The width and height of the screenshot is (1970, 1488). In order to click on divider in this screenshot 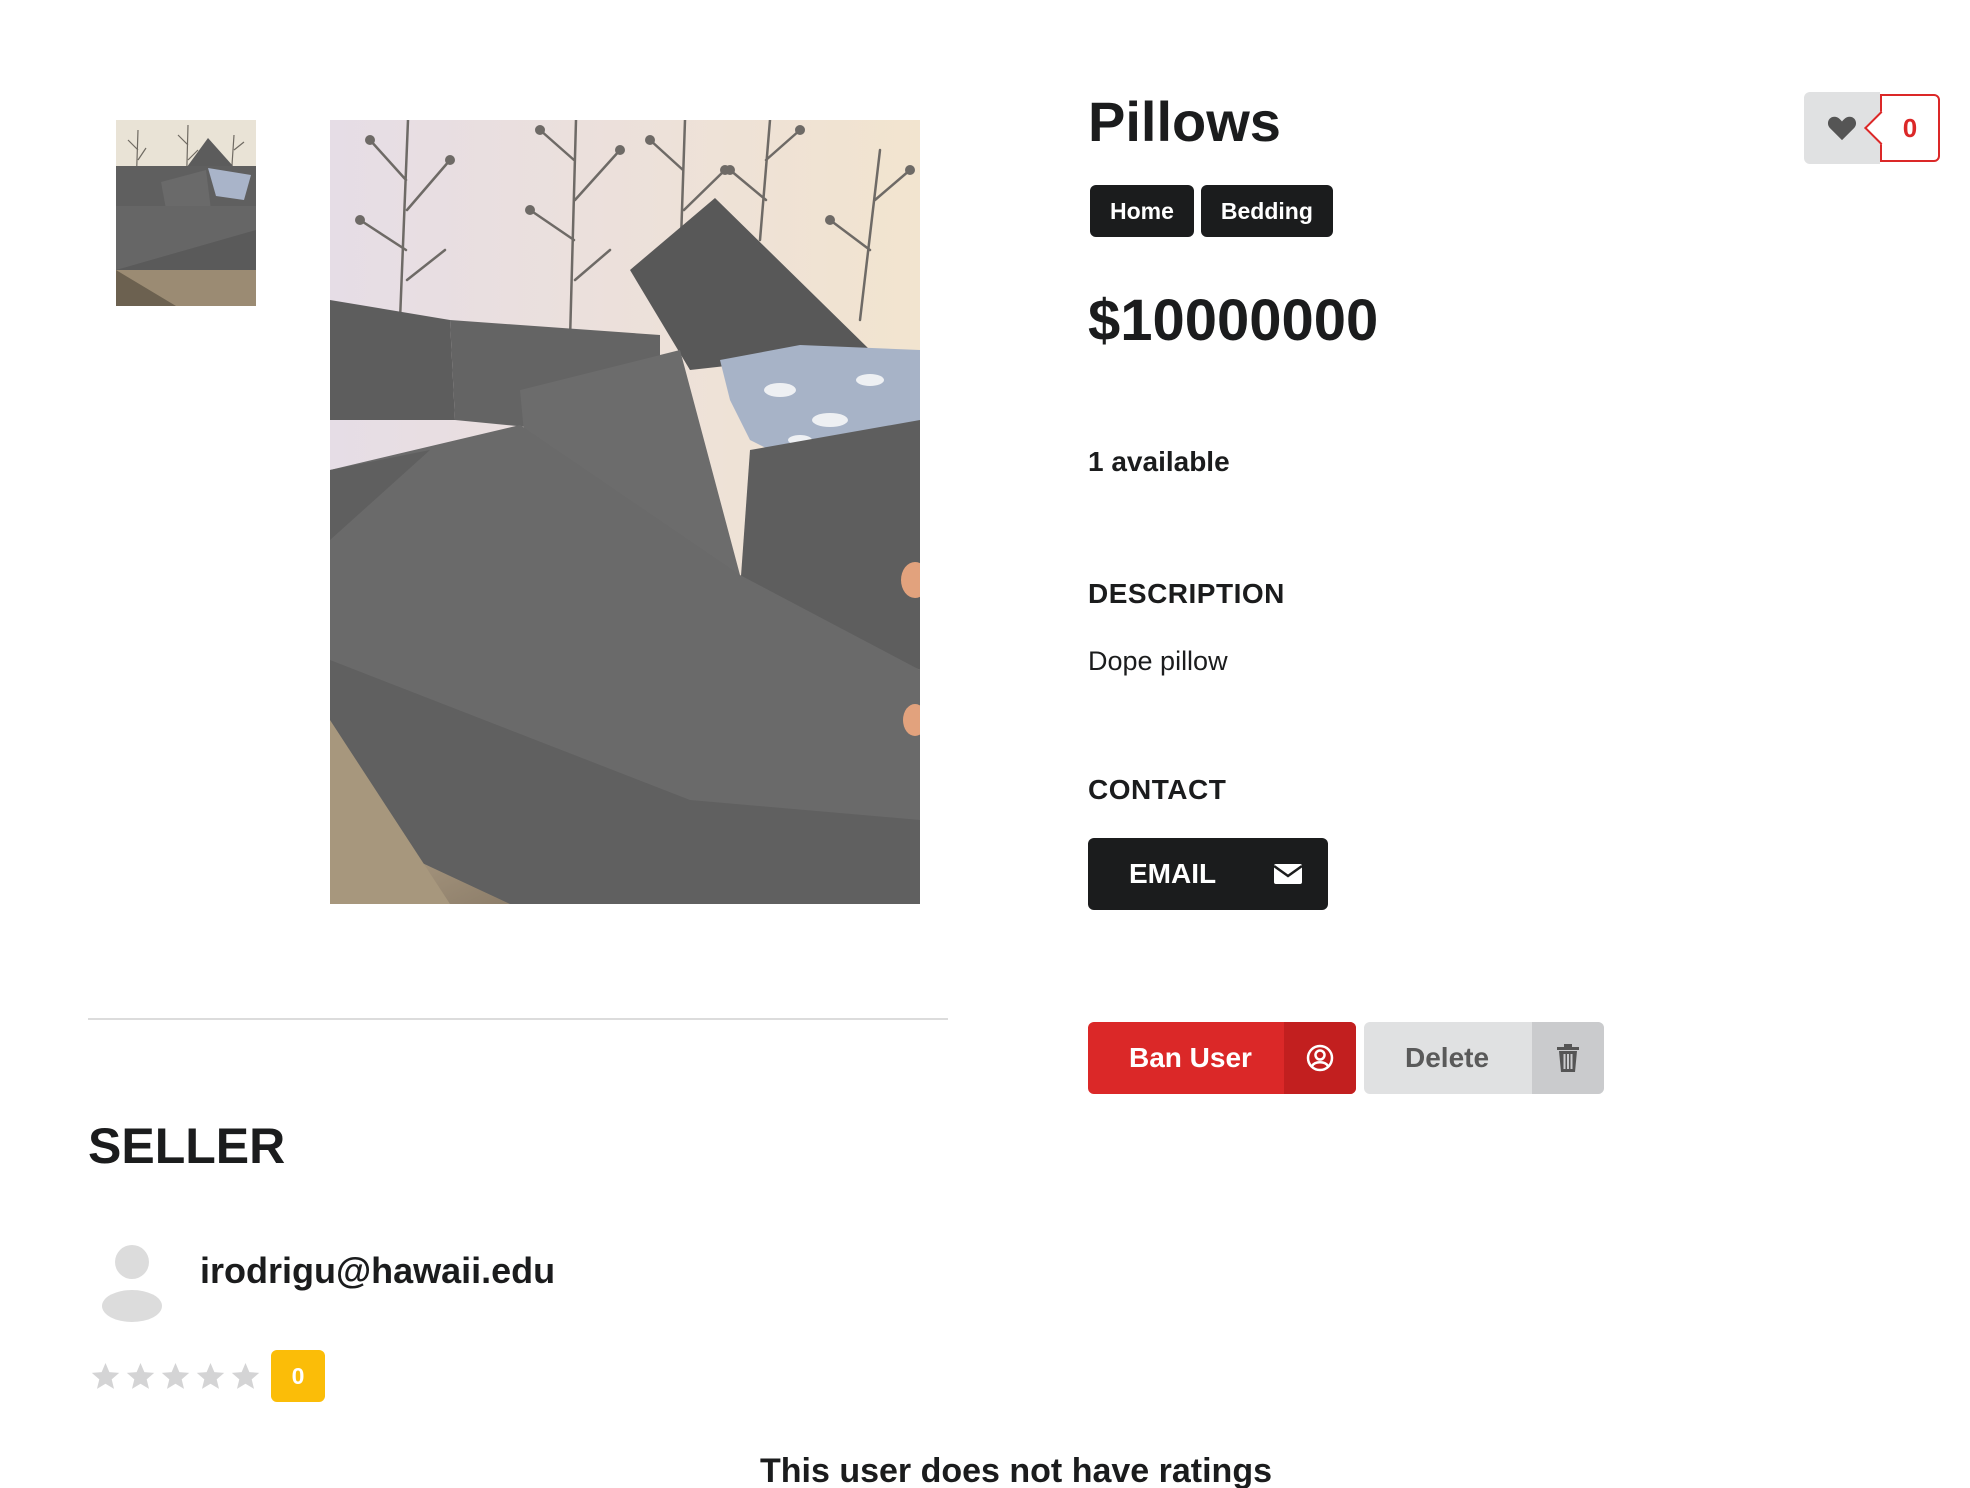, I will do `click(518, 1019)`.